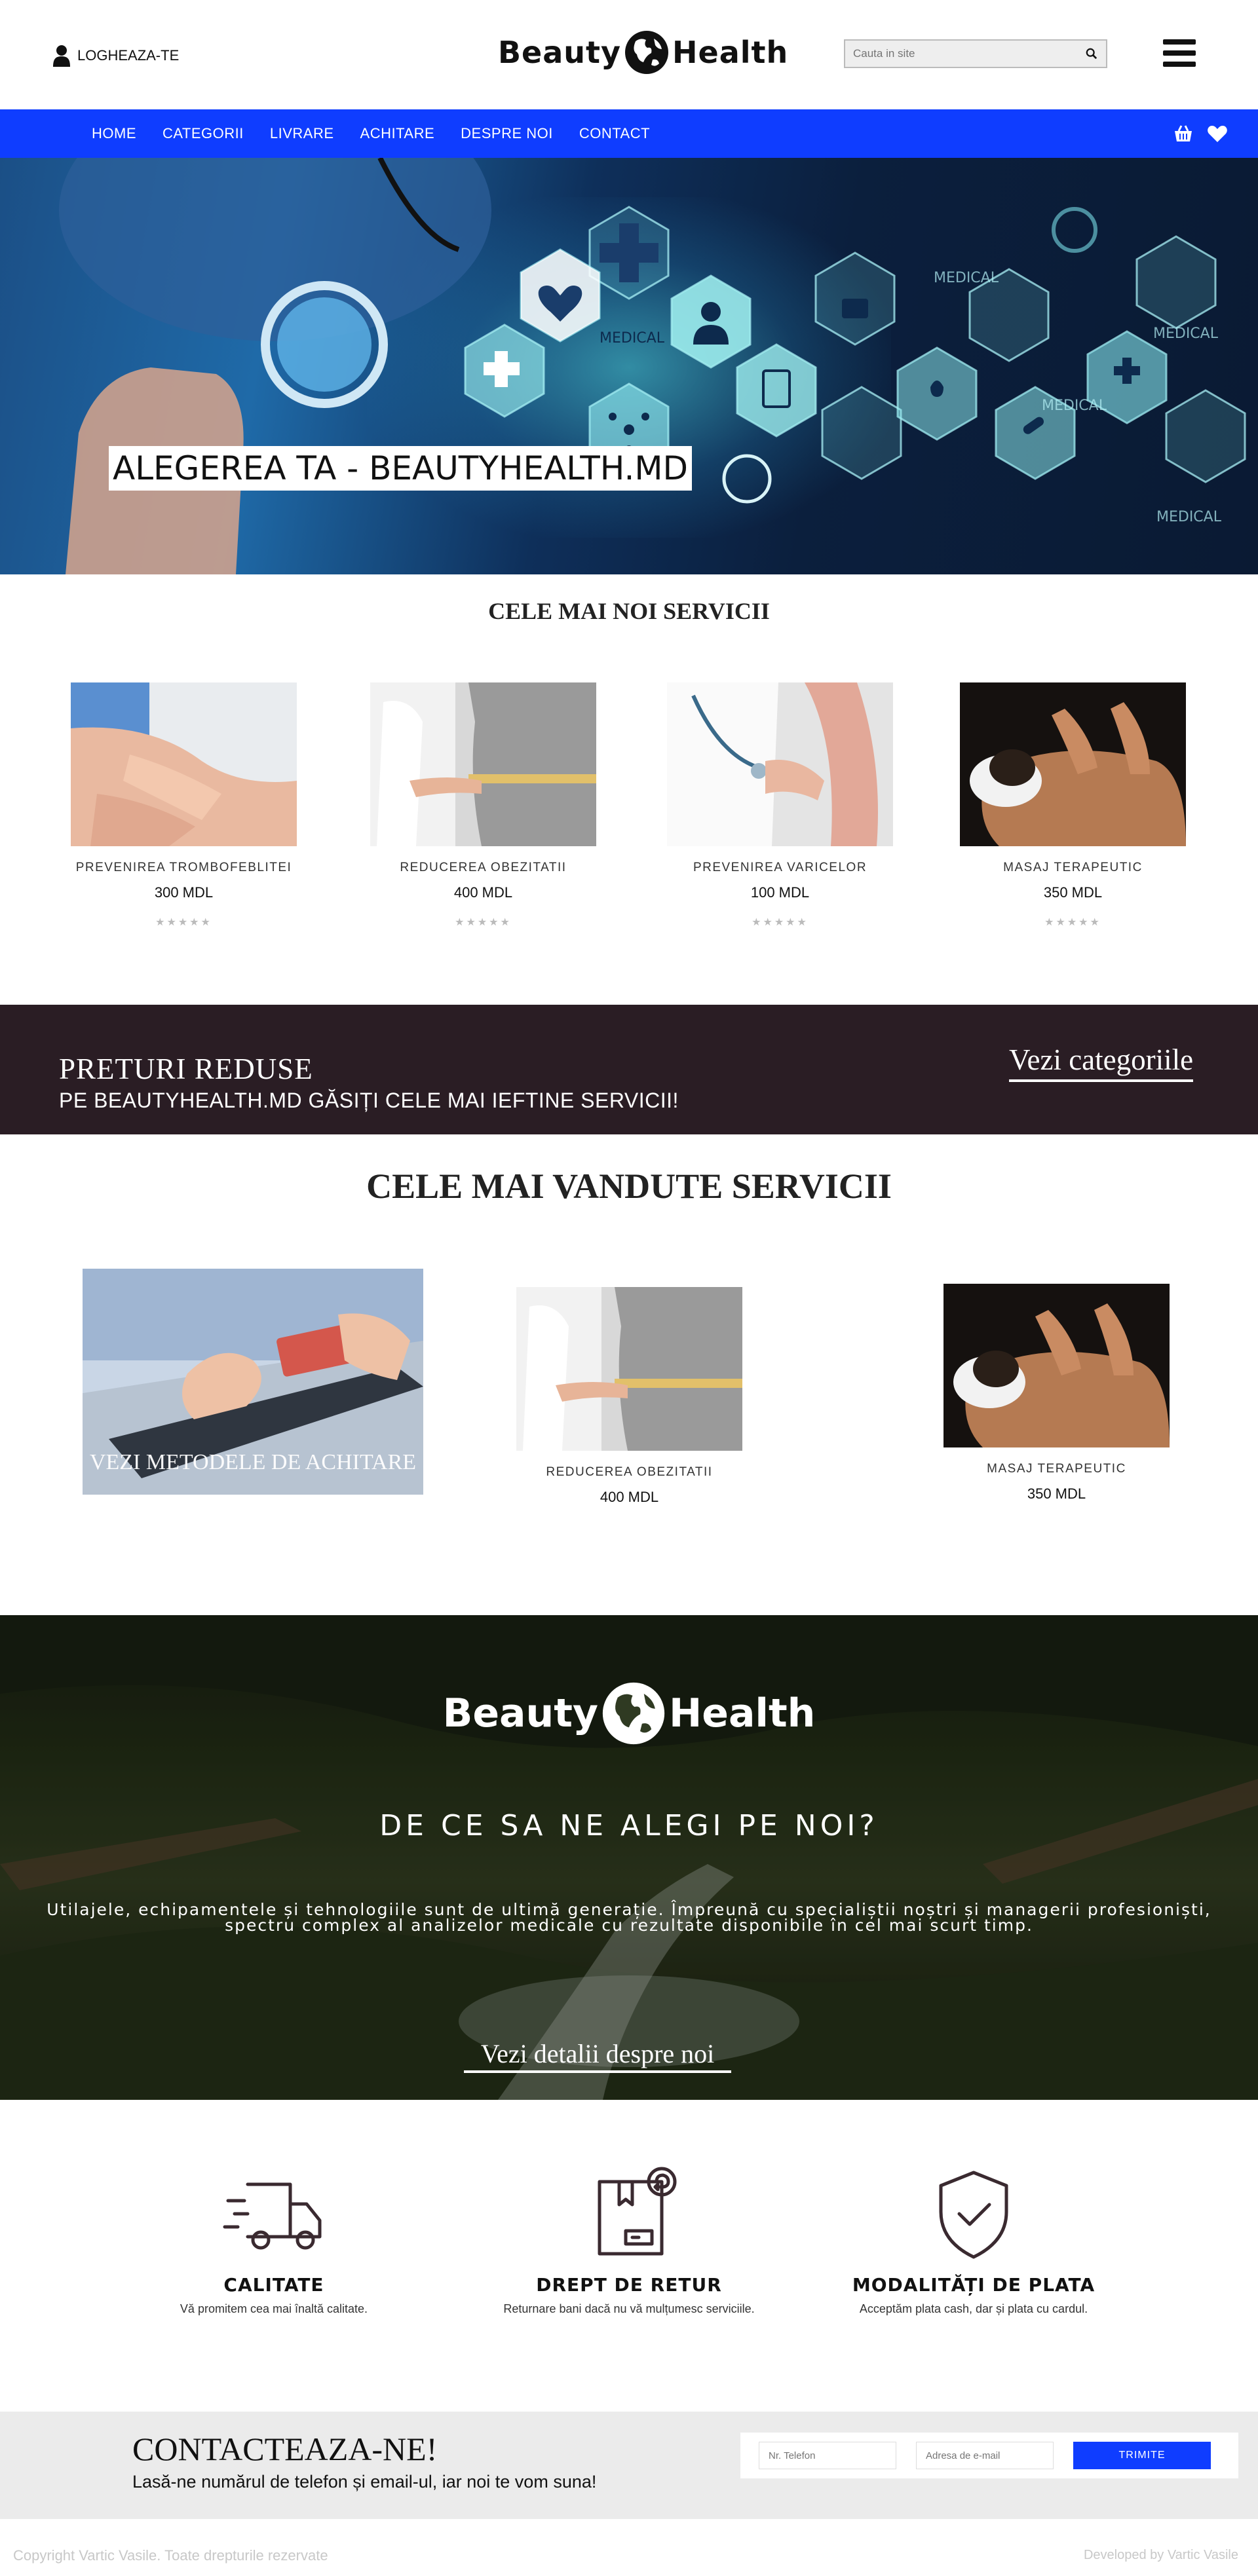  I want to click on payment-methods-card: VEZI METODELE DE ACHITARE, so click(253, 1382).